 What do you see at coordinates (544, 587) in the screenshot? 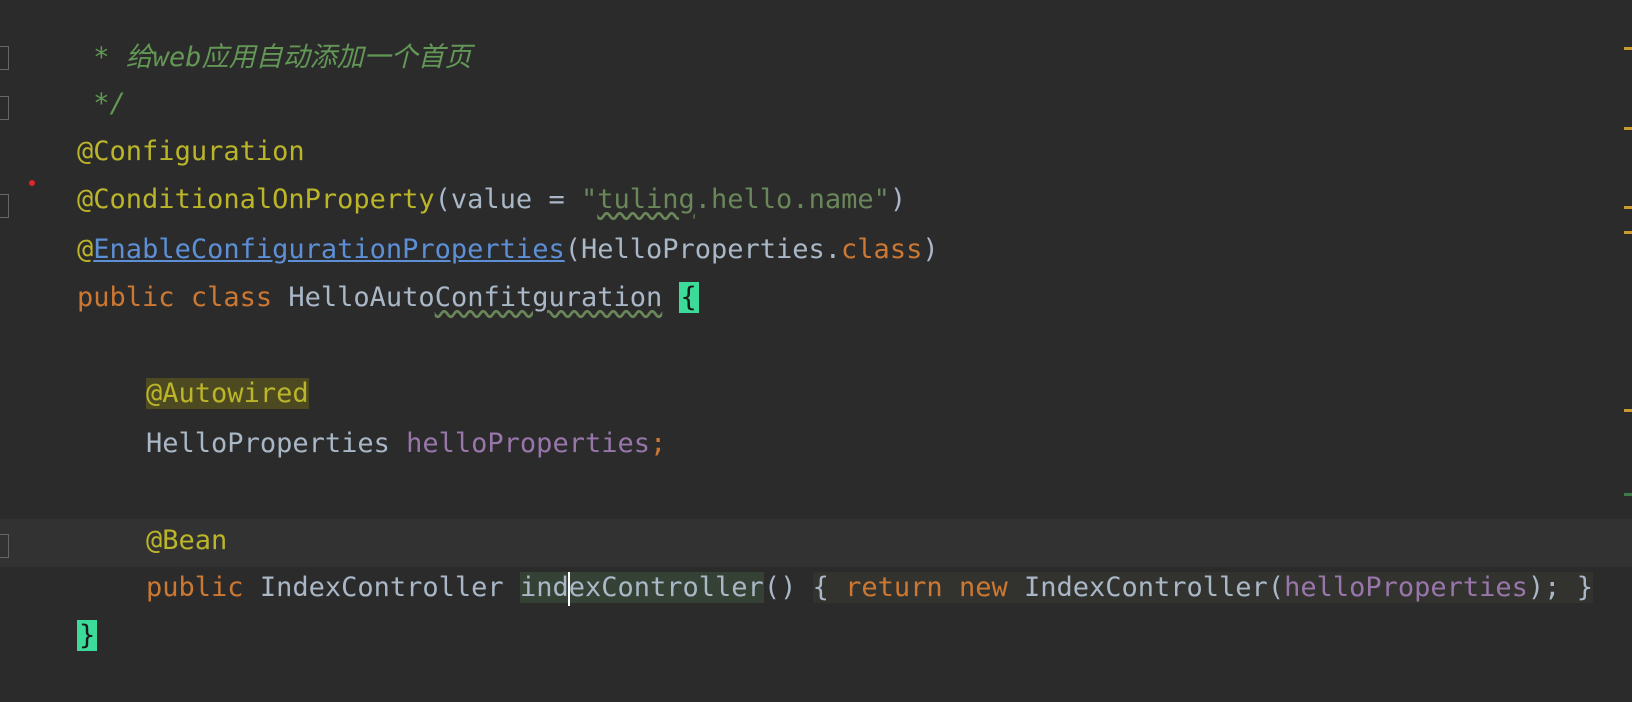
I see `method-name-part: ind` at bounding box center [544, 587].